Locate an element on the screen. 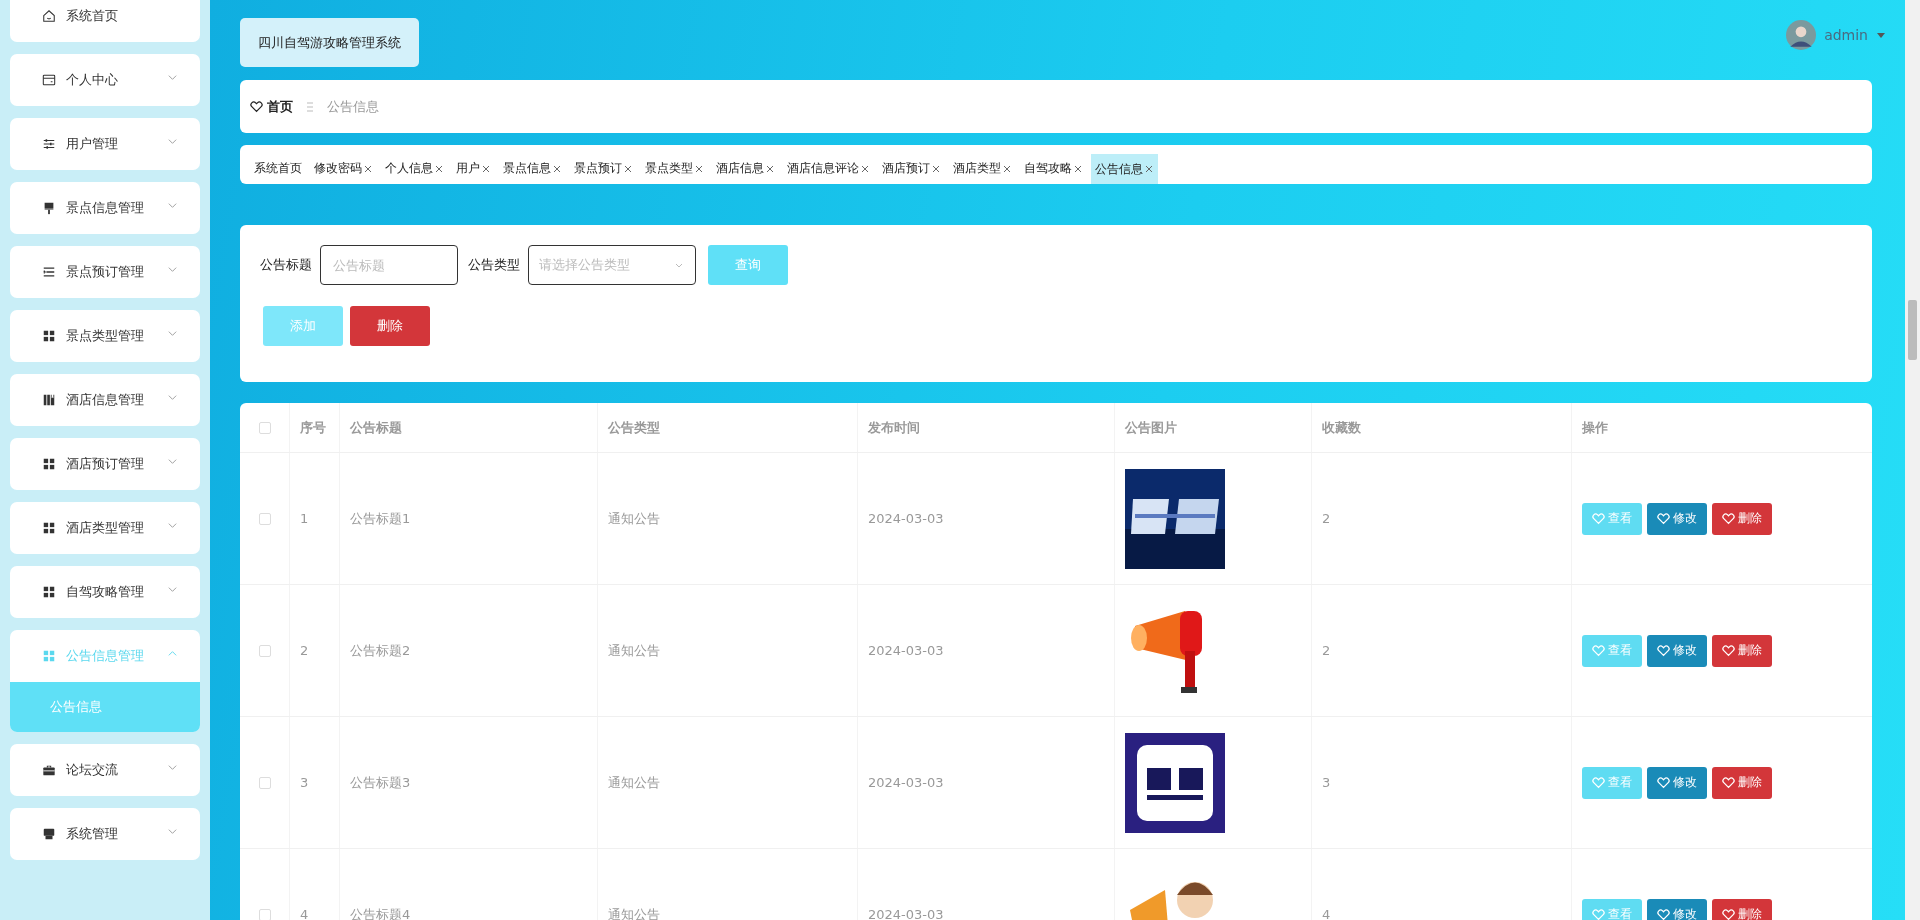  tab: 酒店信息 is located at coordinates (745, 168).